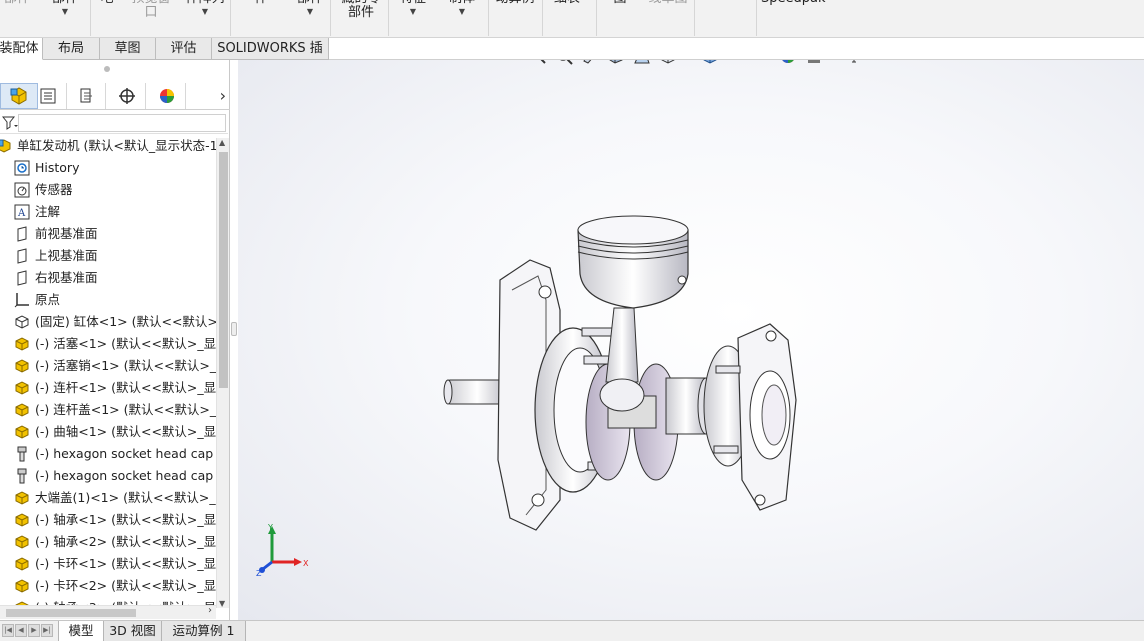 This screenshot has width=1144, height=641. Describe the element at coordinates (48, 96) in the screenshot. I see `property-manager-tab` at that location.